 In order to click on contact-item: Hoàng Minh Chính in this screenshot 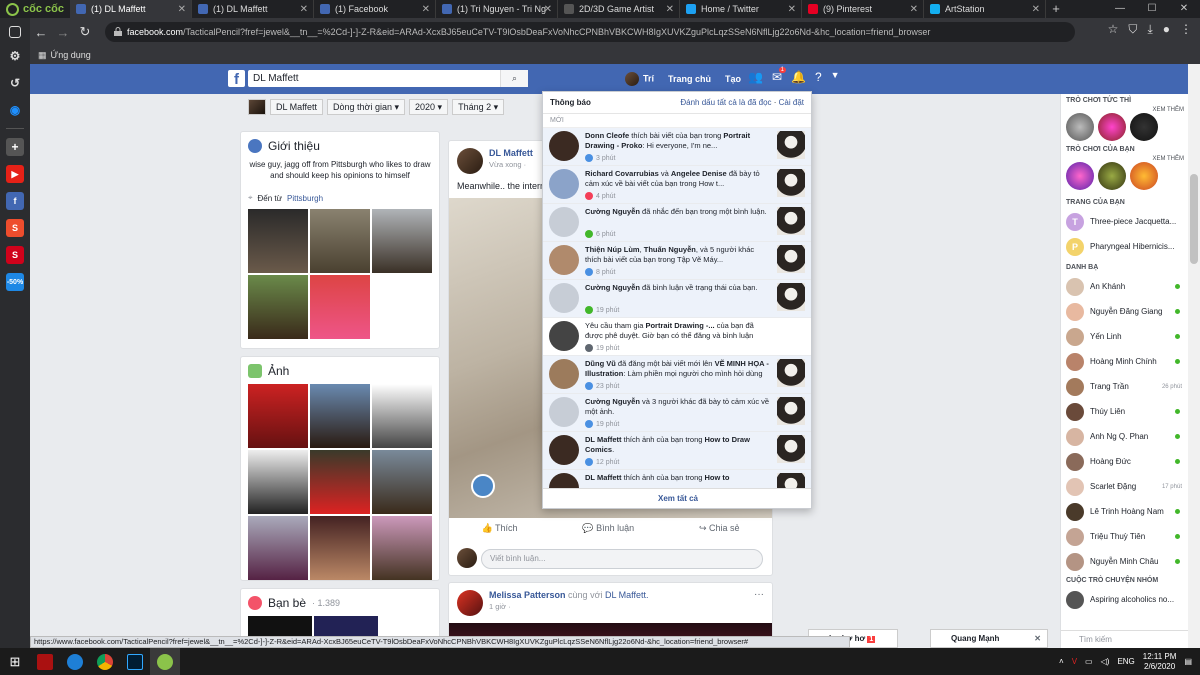, I will do `click(1124, 361)`.